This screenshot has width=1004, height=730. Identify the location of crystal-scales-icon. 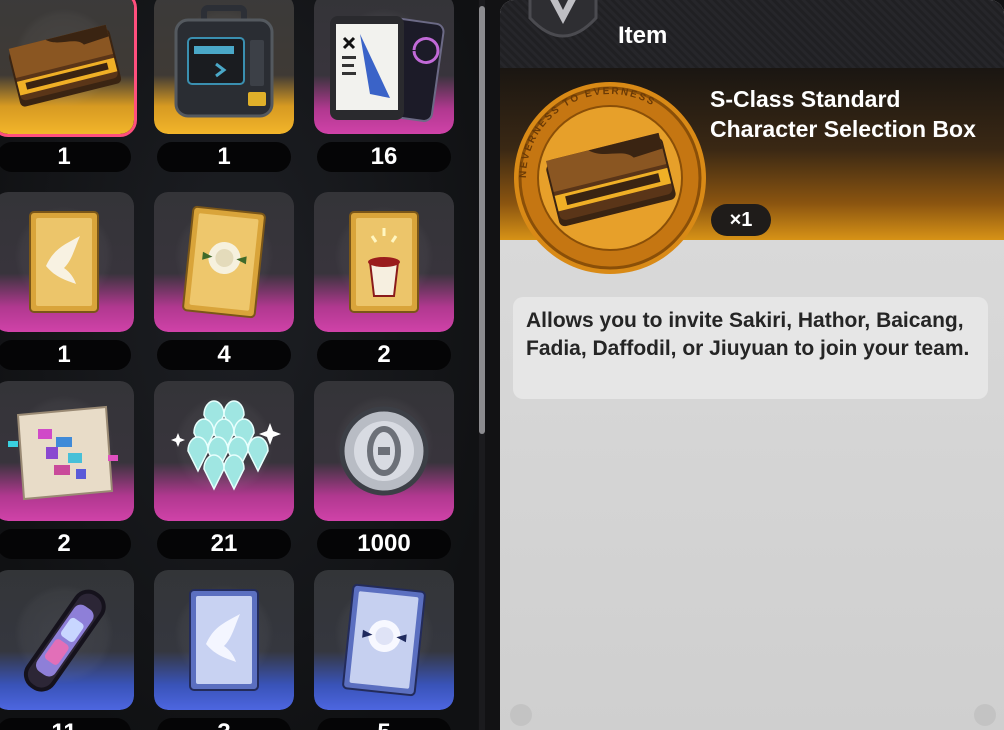
(226, 445).